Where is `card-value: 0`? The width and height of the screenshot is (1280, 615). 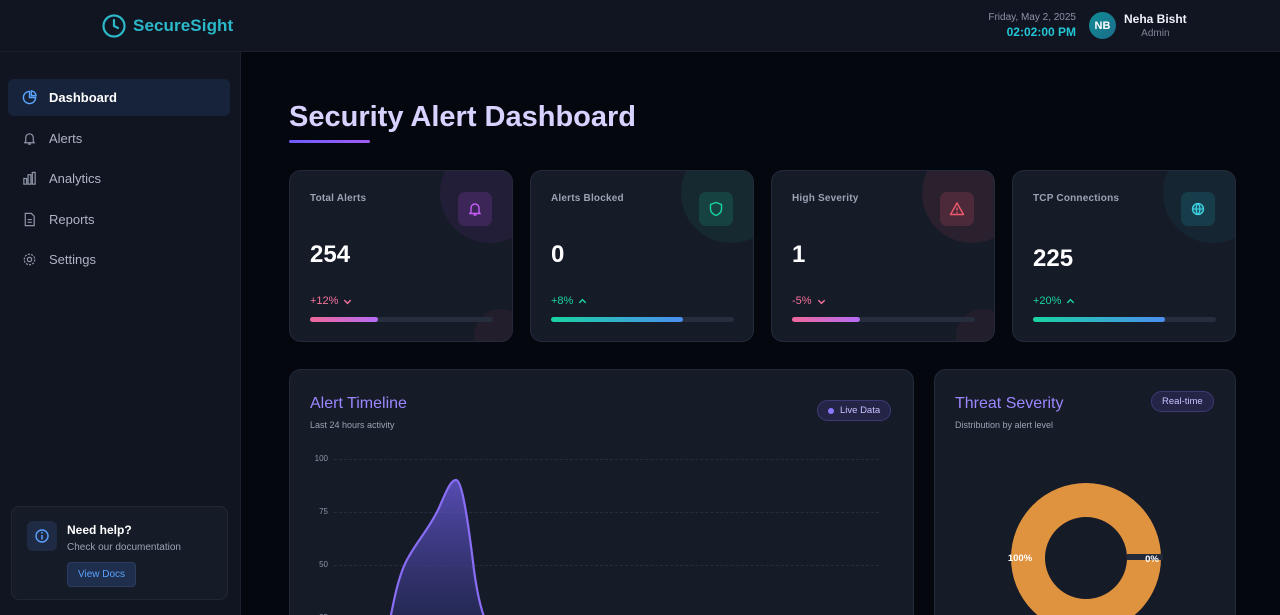 card-value: 0 is located at coordinates (558, 254).